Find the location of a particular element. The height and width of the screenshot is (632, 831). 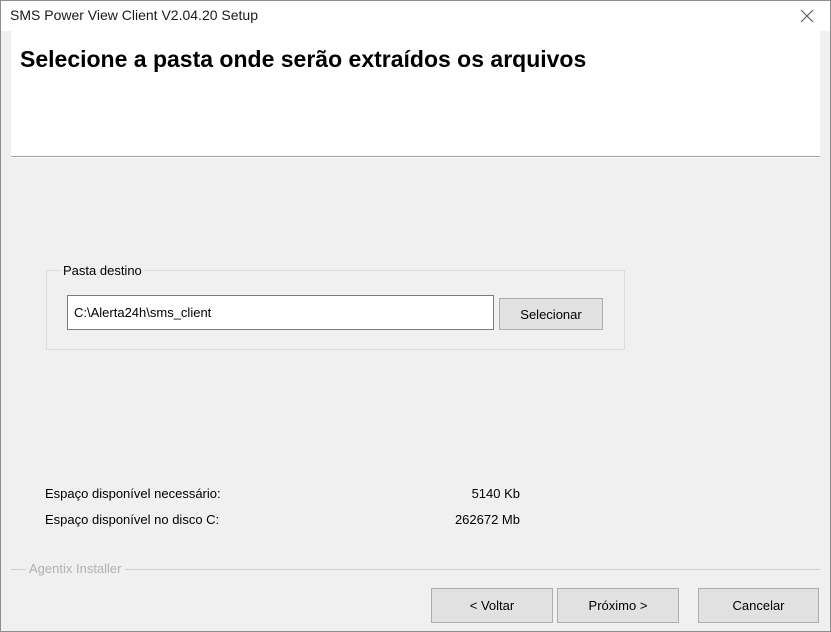

header-divider is located at coordinates (415, 157).